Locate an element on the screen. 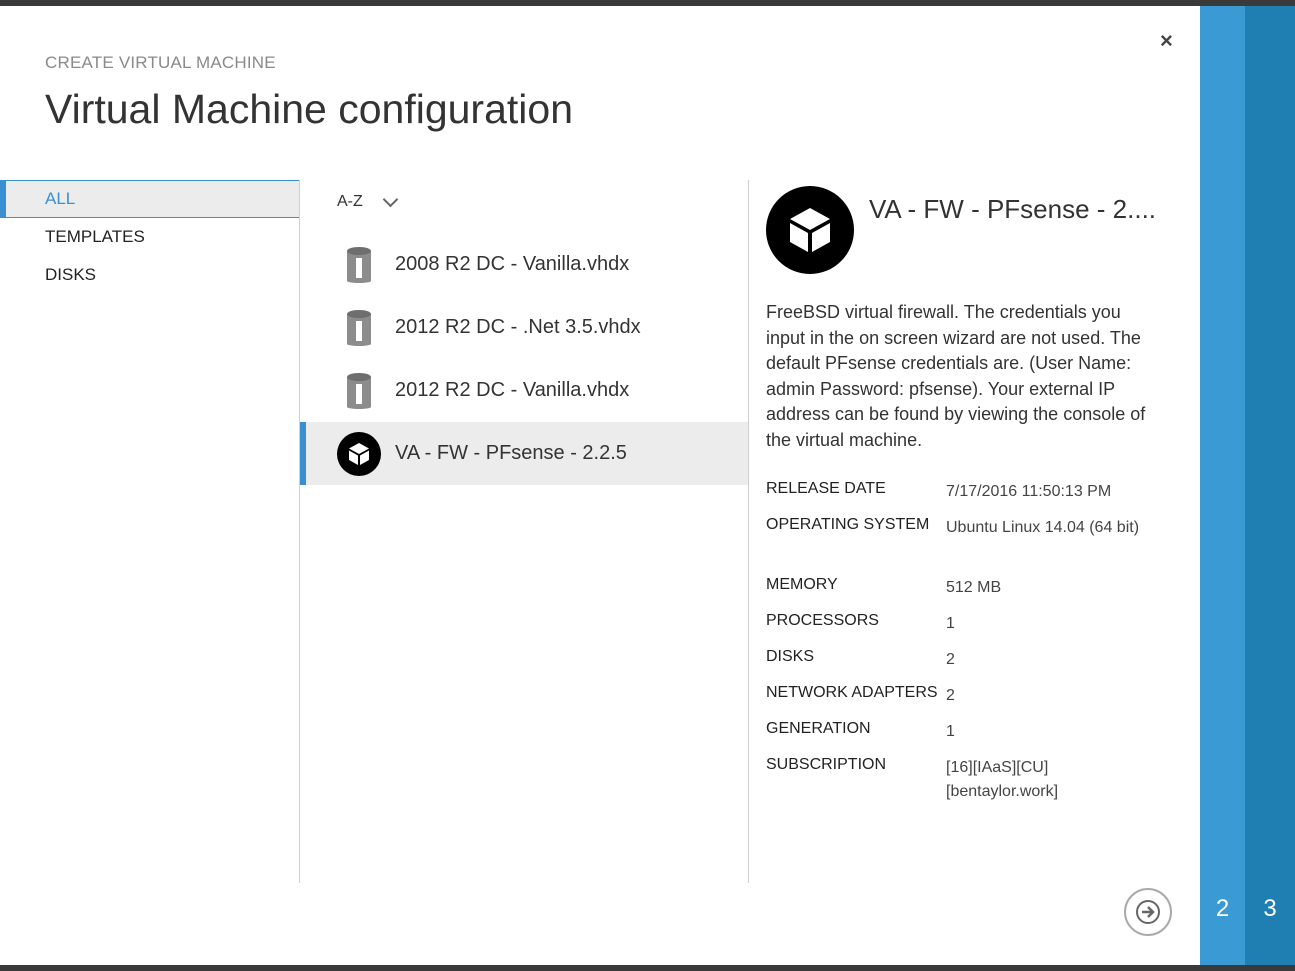 The width and height of the screenshot is (1295, 971). list-item: 2012 R2 DC - Vanilla.vhdx is located at coordinates (524, 390).